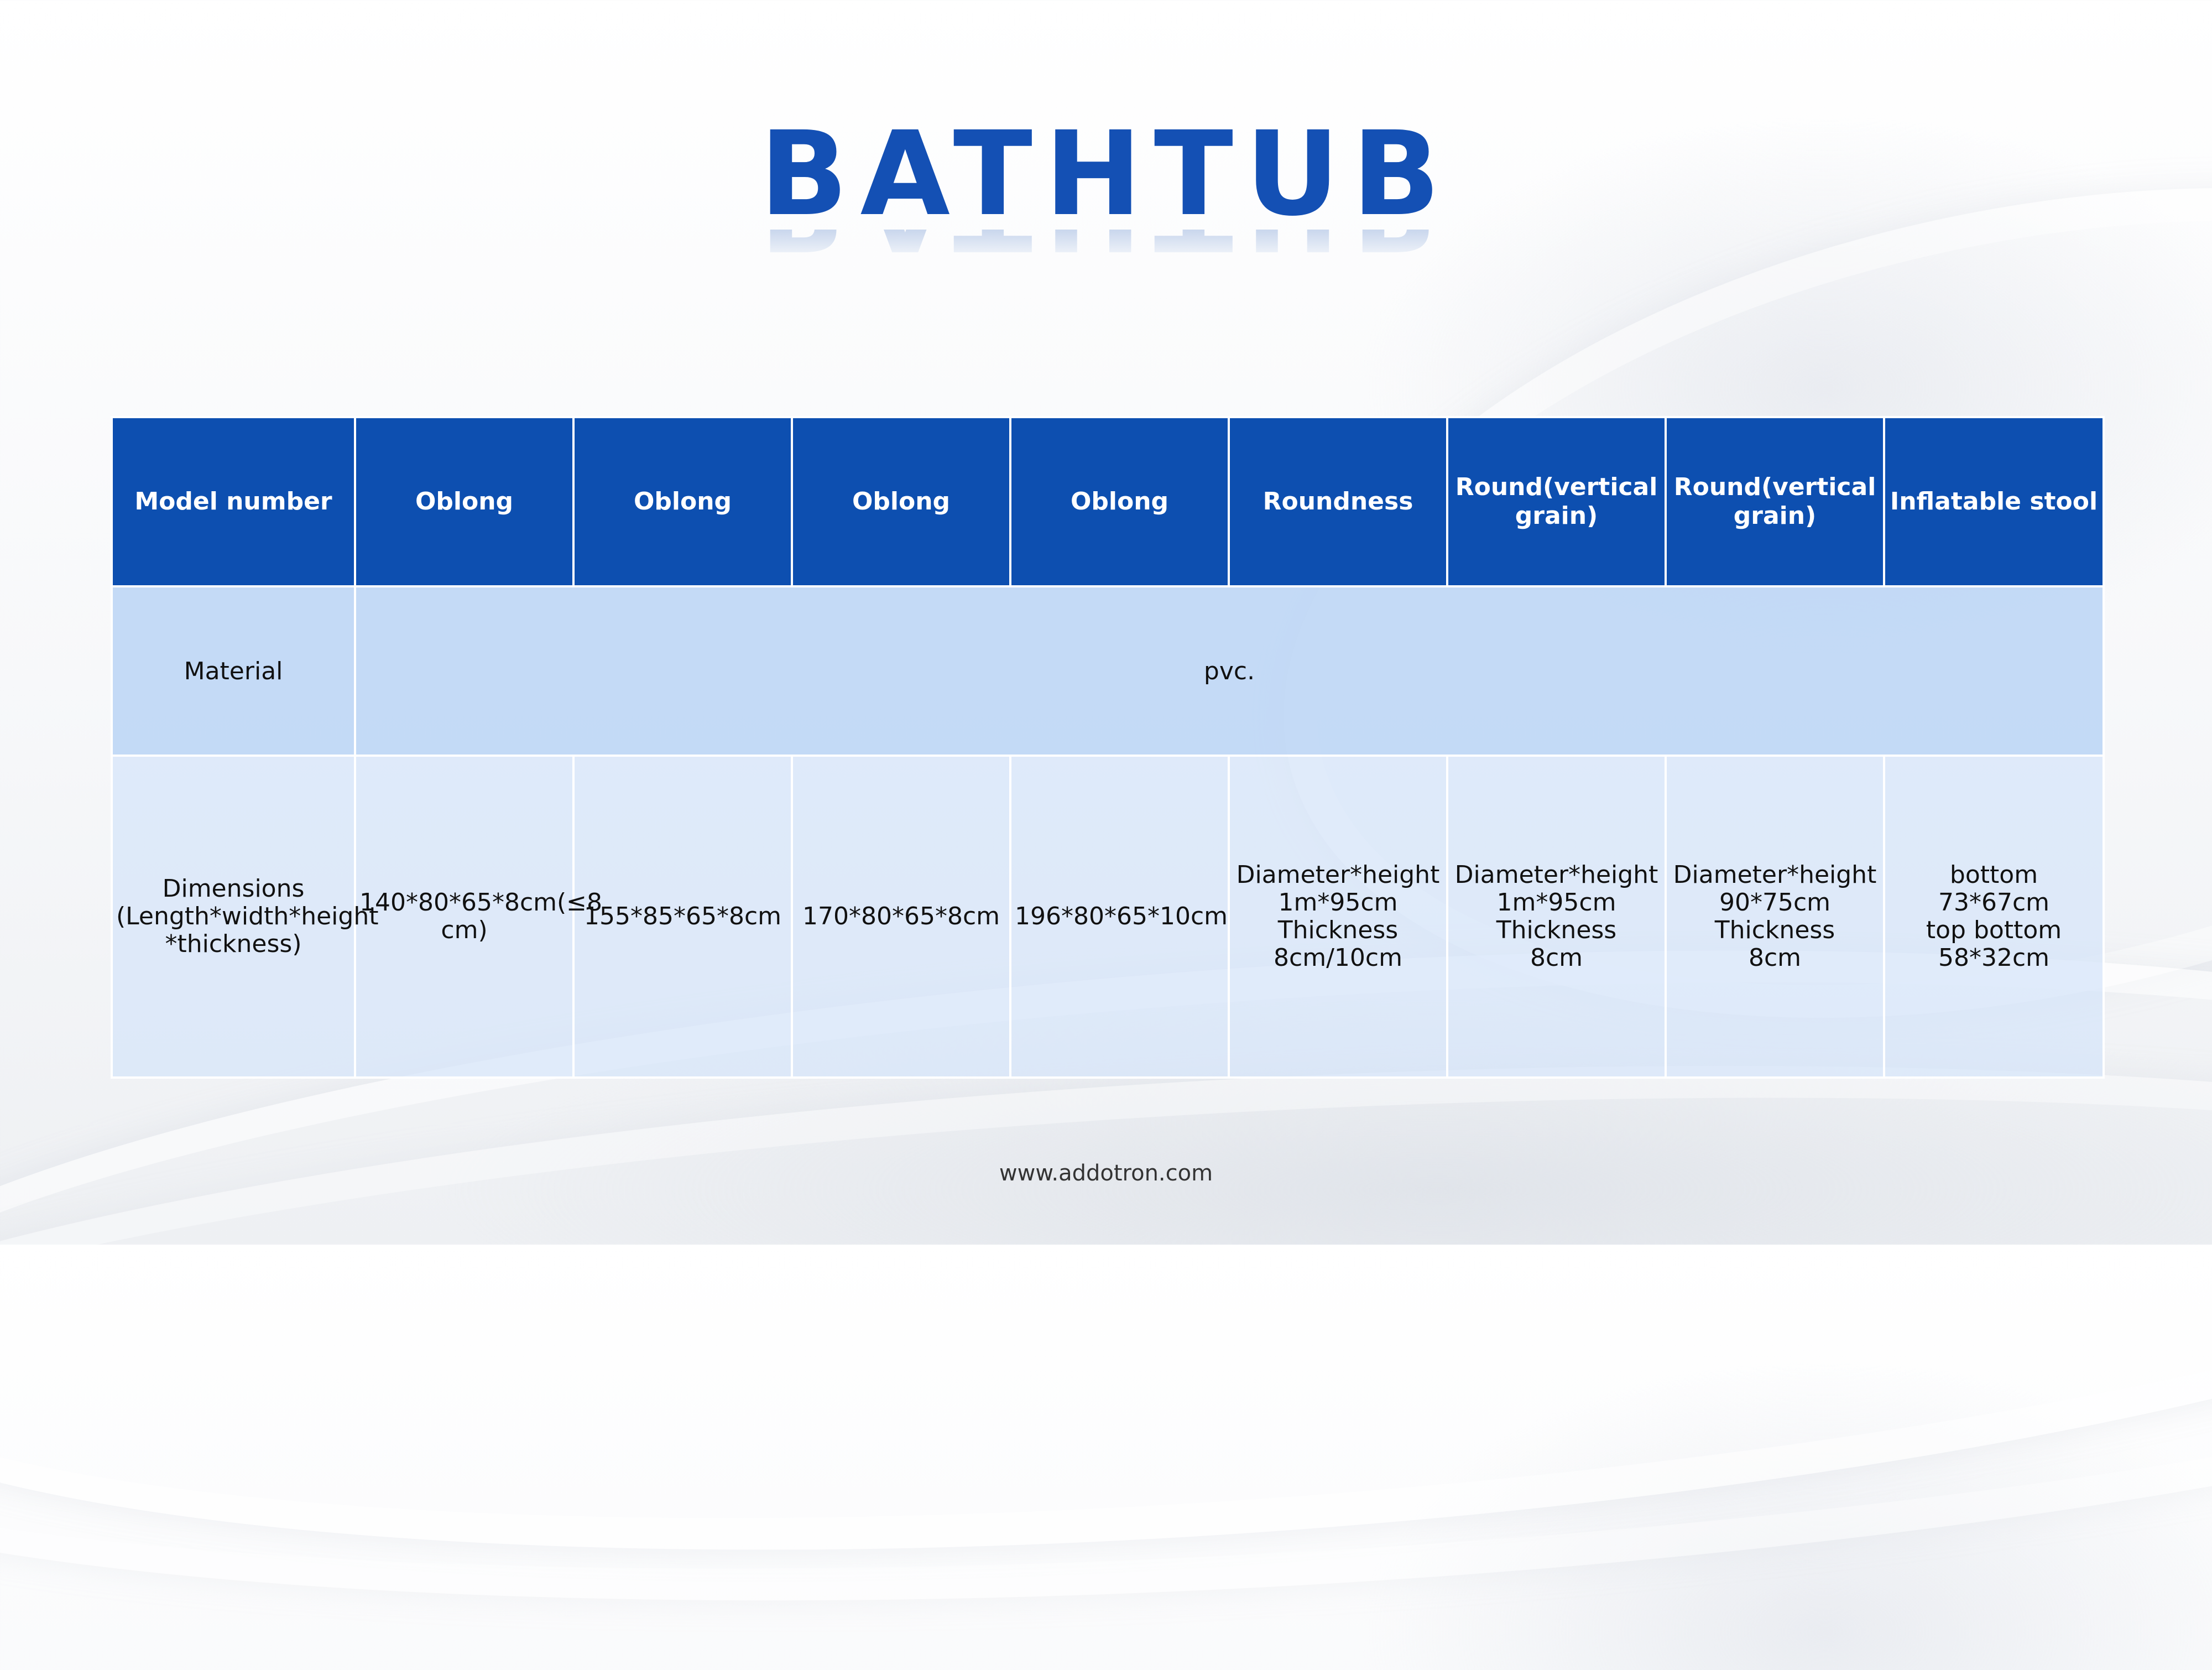  What do you see at coordinates (1557, 917) in the screenshot?
I see `dimension-cell: Diameter*height 1m*95cm Thickness 8cm` at bounding box center [1557, 917].